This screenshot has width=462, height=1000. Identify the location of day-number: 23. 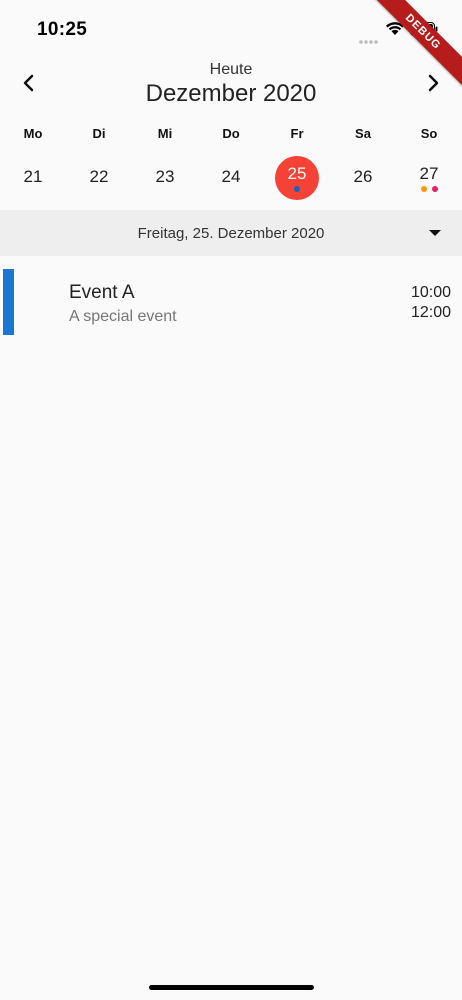
(165, 176).